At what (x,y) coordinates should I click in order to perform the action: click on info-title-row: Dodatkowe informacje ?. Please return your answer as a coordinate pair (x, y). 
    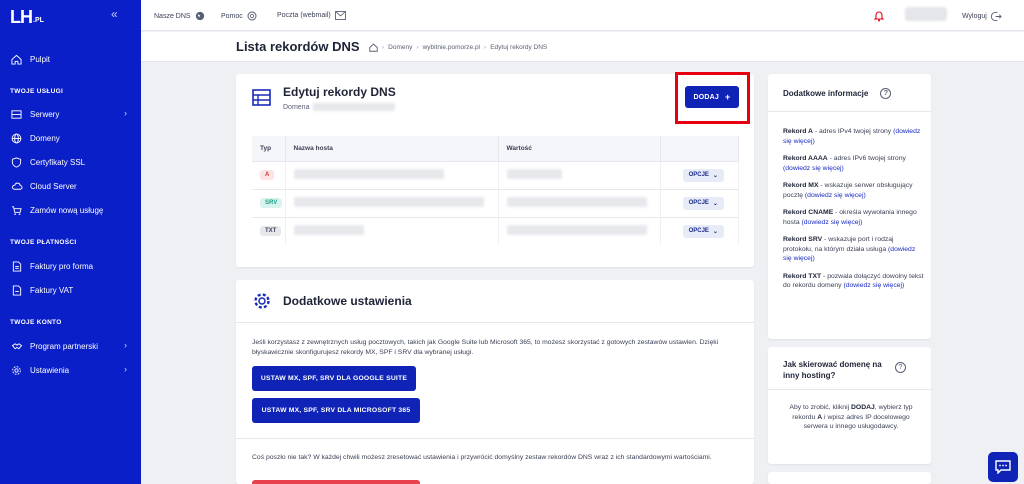
    Looking at the image, I should click on (837, 93).